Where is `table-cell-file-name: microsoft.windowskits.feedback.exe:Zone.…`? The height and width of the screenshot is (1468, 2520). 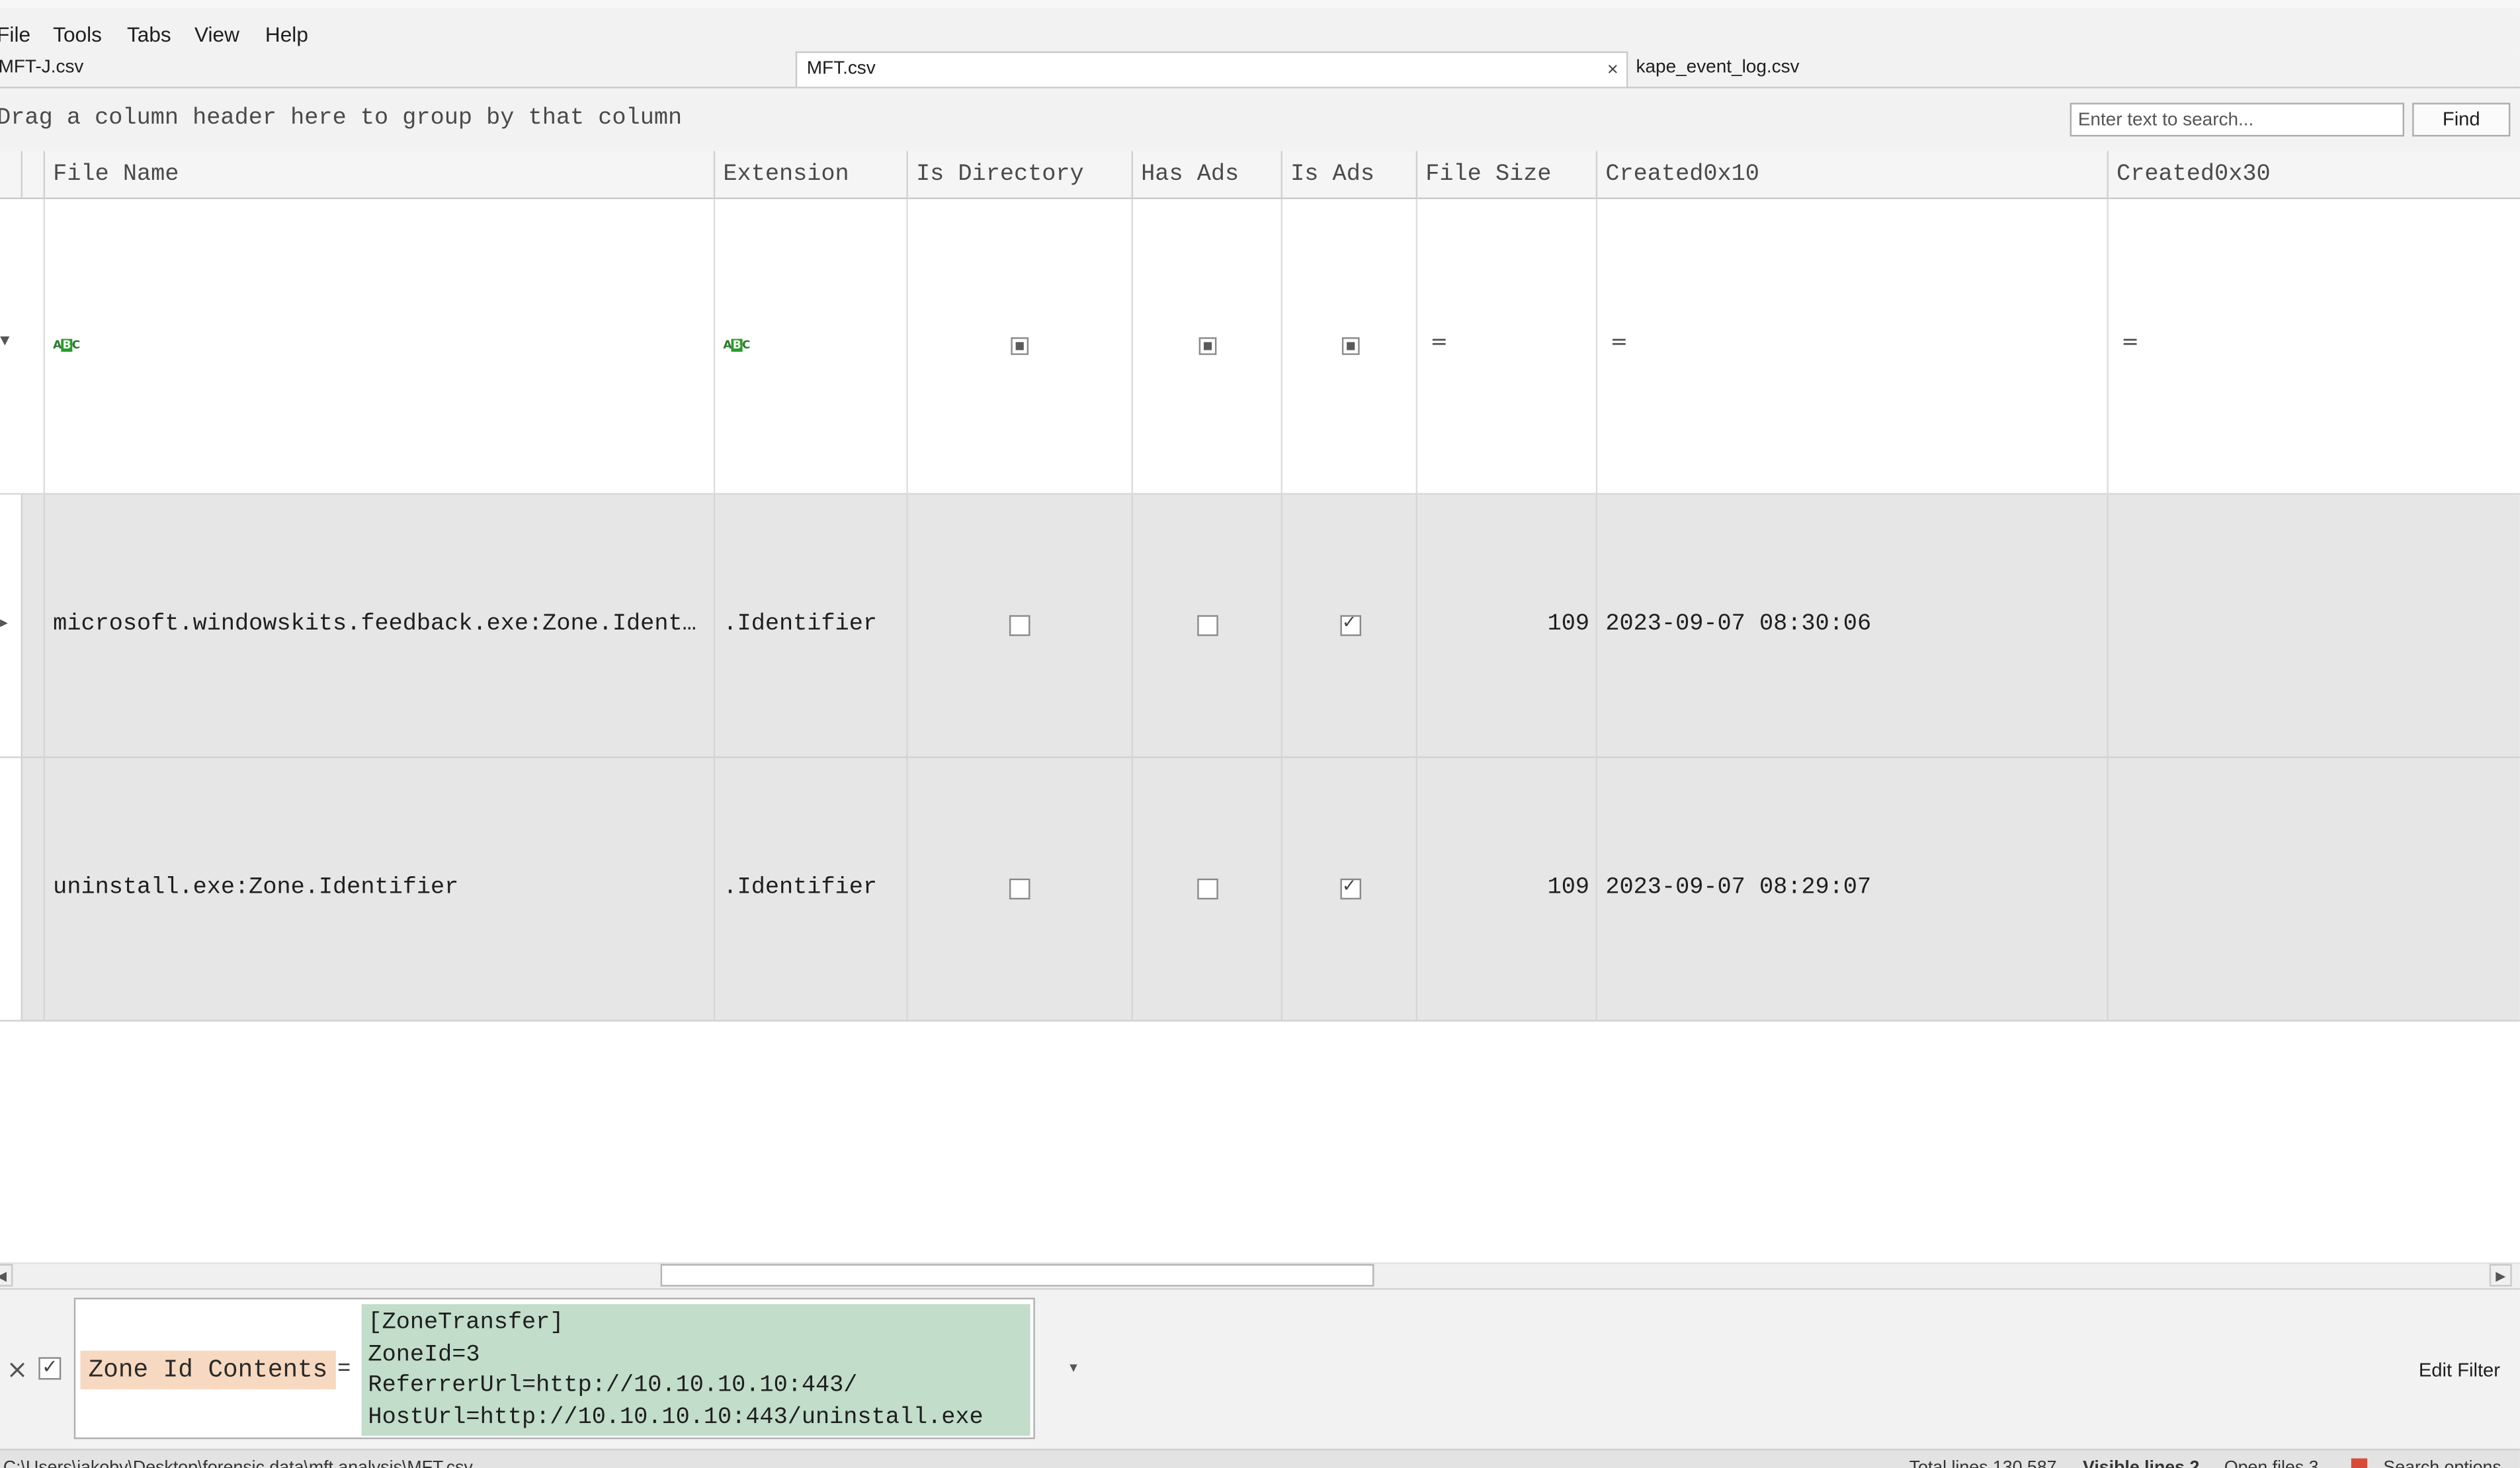
table-cell-file-name: microsoft.windowskits.feedback.exe:Zone.… is located at coordinates (381, 627).